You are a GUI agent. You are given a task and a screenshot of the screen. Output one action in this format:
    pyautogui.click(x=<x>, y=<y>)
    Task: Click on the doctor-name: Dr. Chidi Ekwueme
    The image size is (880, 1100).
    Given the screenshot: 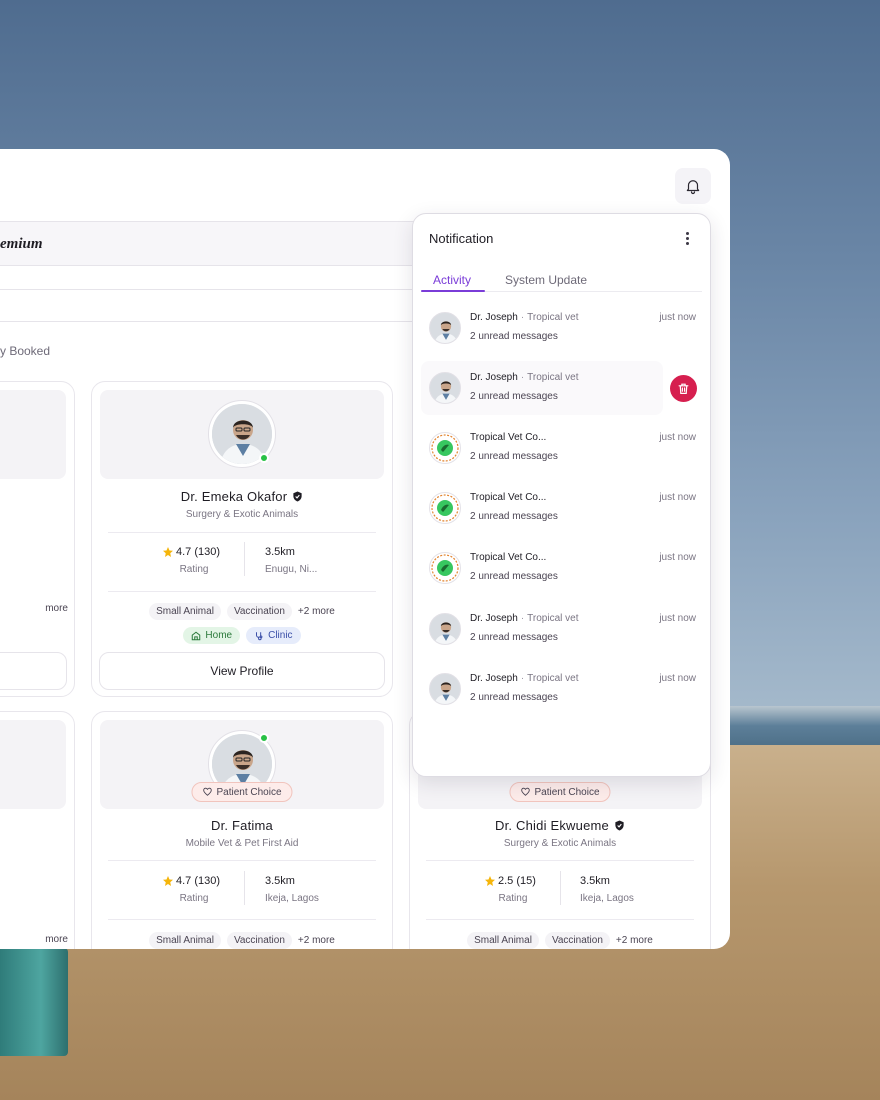 What is the action you would take?
    pyautogui.click(x=560, y=825)
    